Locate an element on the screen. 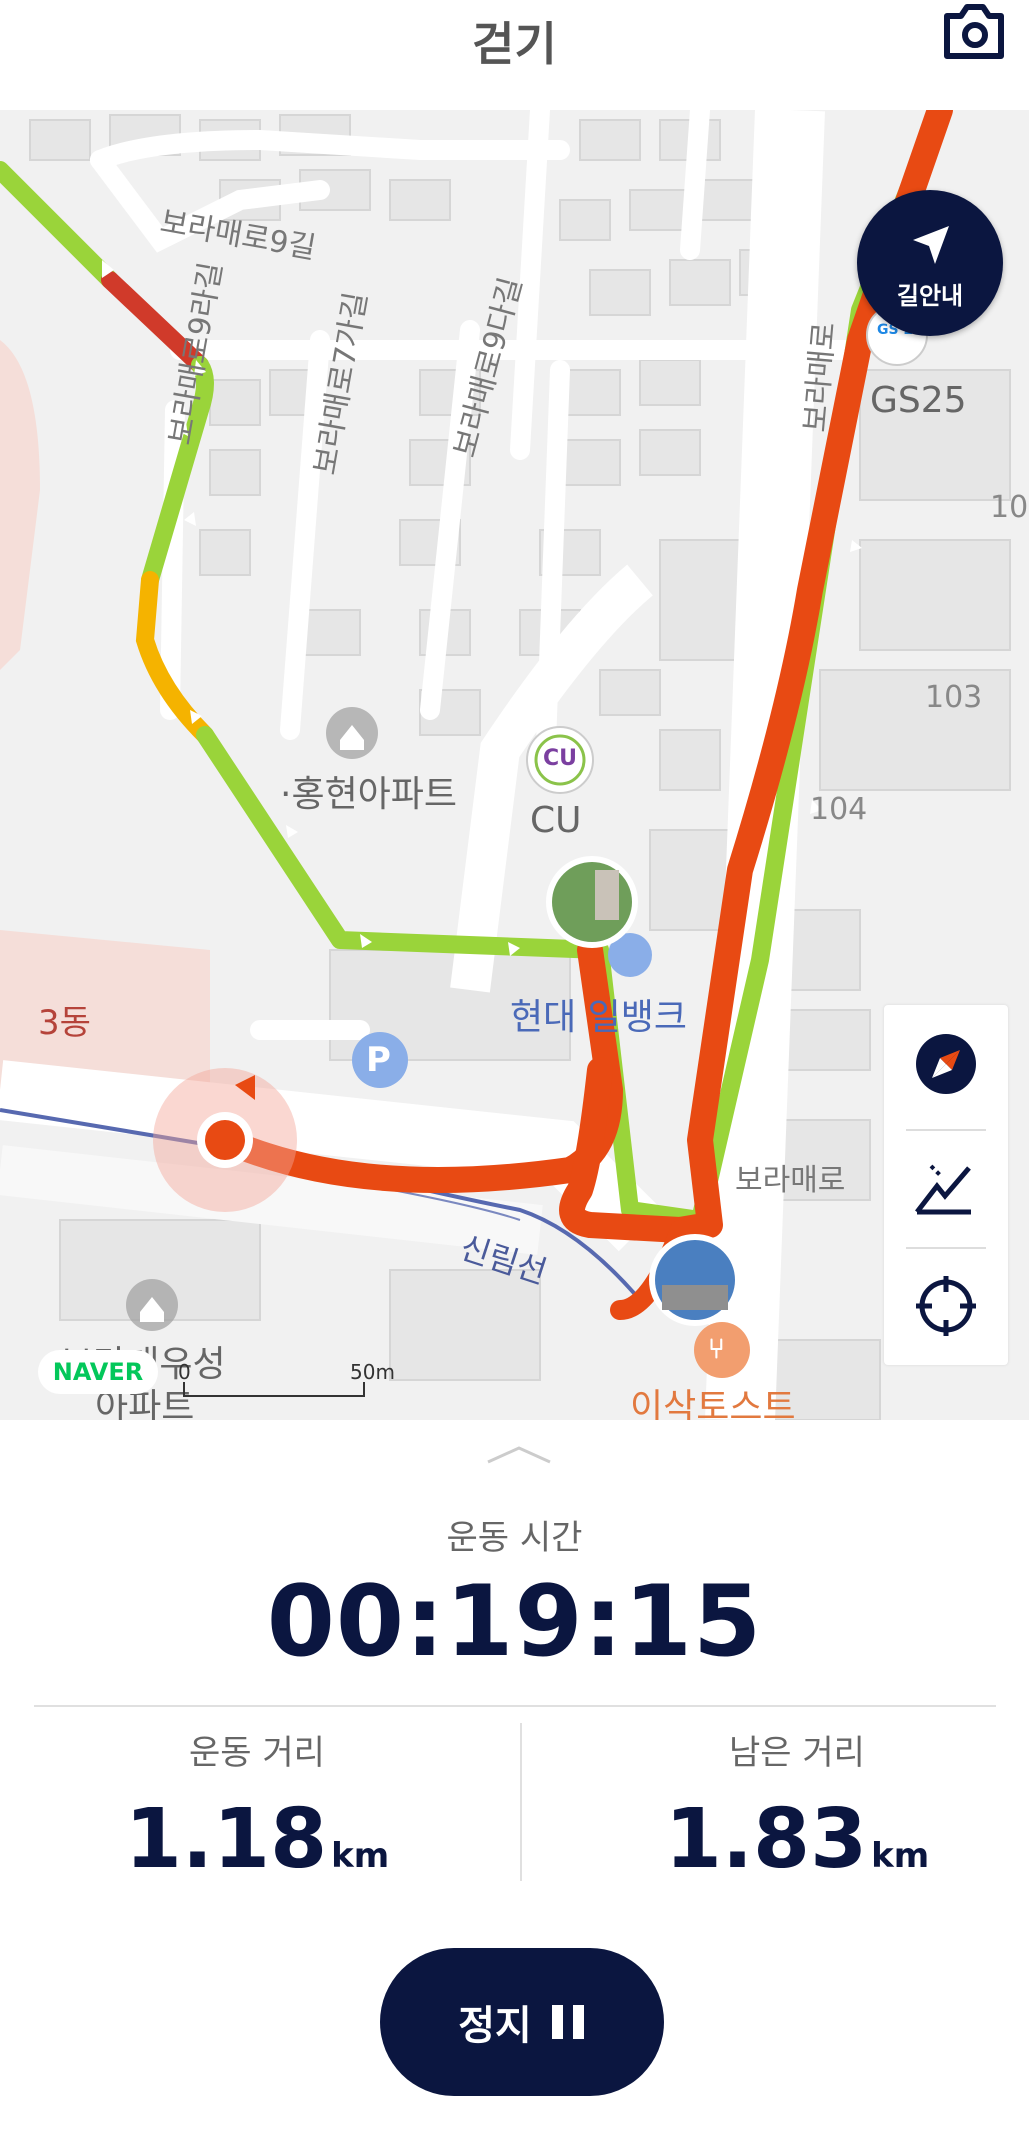 Image resolution: width=1029 pixels, height=2131 pixels. navigation-button: 길안내 is located at coordinates (930, 263).